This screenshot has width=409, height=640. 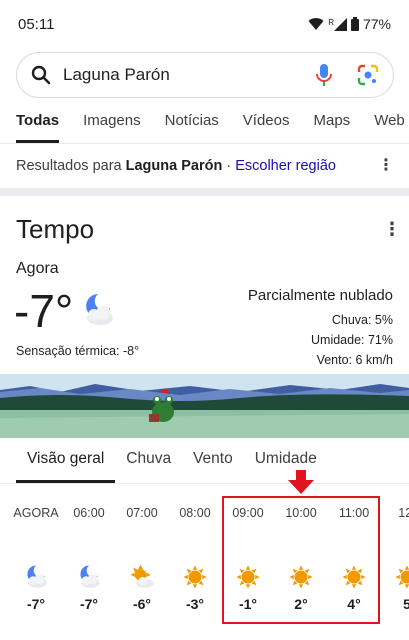 What do you see at coordinates (44, 311) in the screenshot?
I see `current-temperature: -7°` at bounding box center [44, 311].